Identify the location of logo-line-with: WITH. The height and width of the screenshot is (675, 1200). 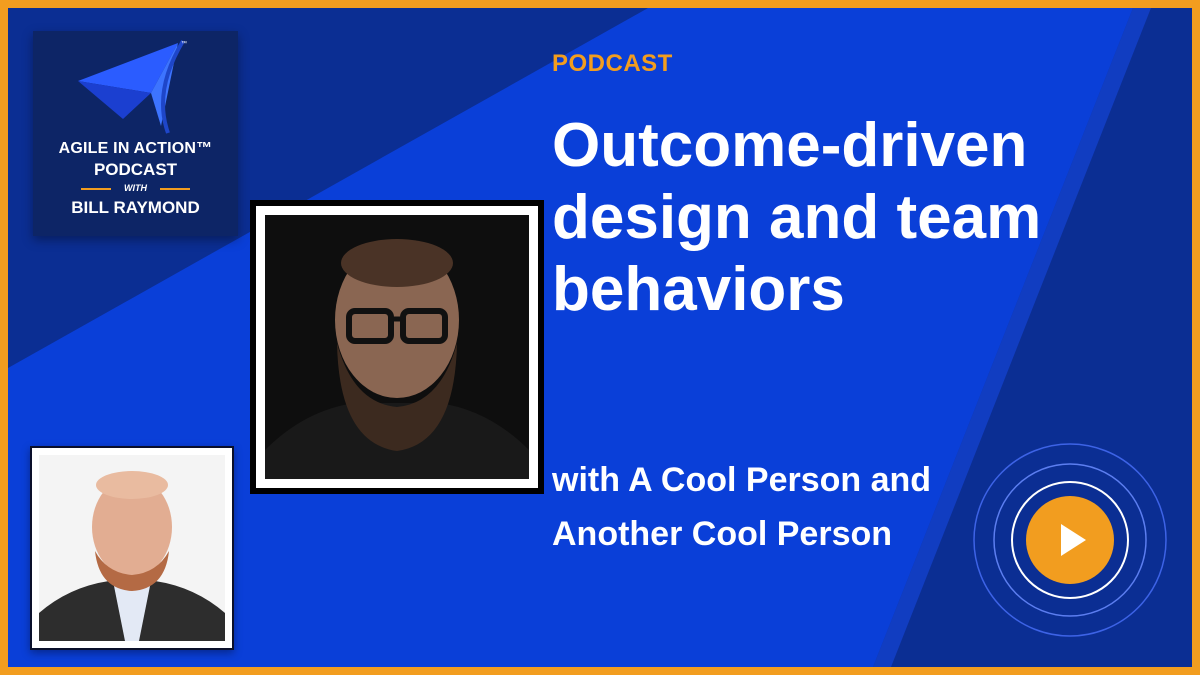
(135, 188).